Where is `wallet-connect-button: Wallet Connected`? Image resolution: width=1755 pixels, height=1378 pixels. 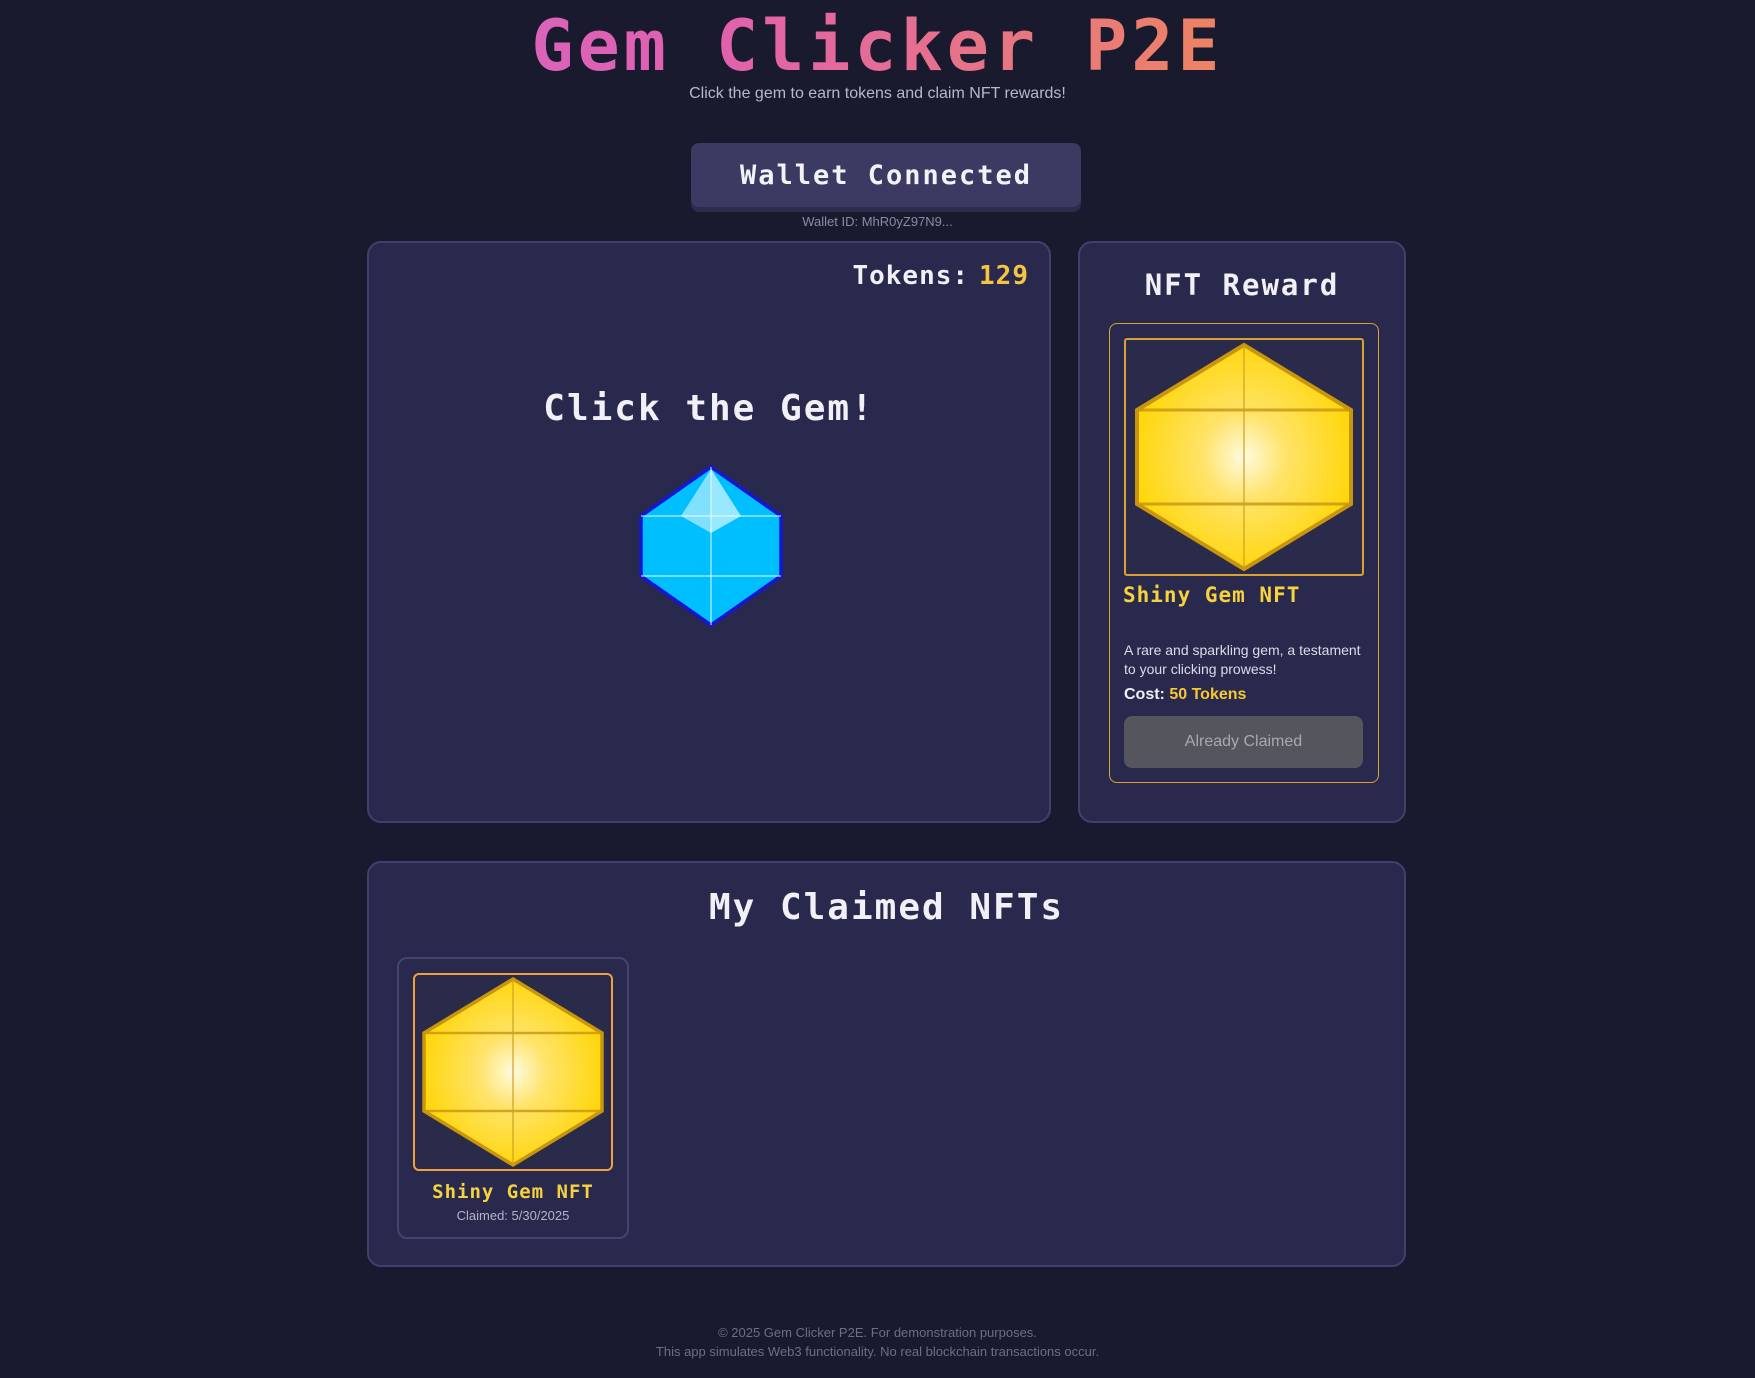
wallet-connect-button: Wallet Connected is located at coordinates (886, 175).